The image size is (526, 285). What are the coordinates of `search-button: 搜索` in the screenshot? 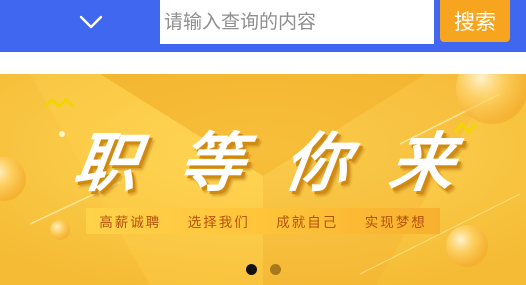 It's located at (475, 21).